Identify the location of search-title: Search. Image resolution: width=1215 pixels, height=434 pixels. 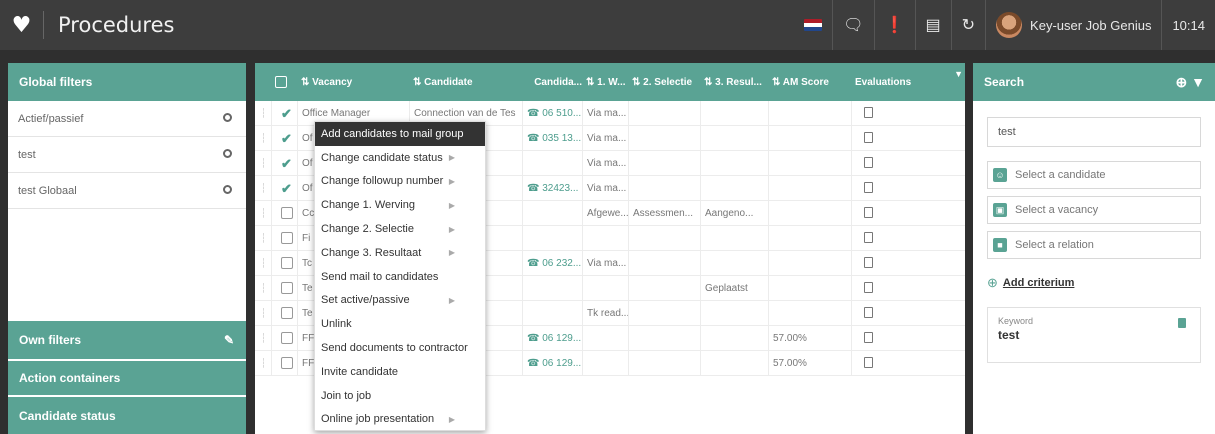
(1004, 82).